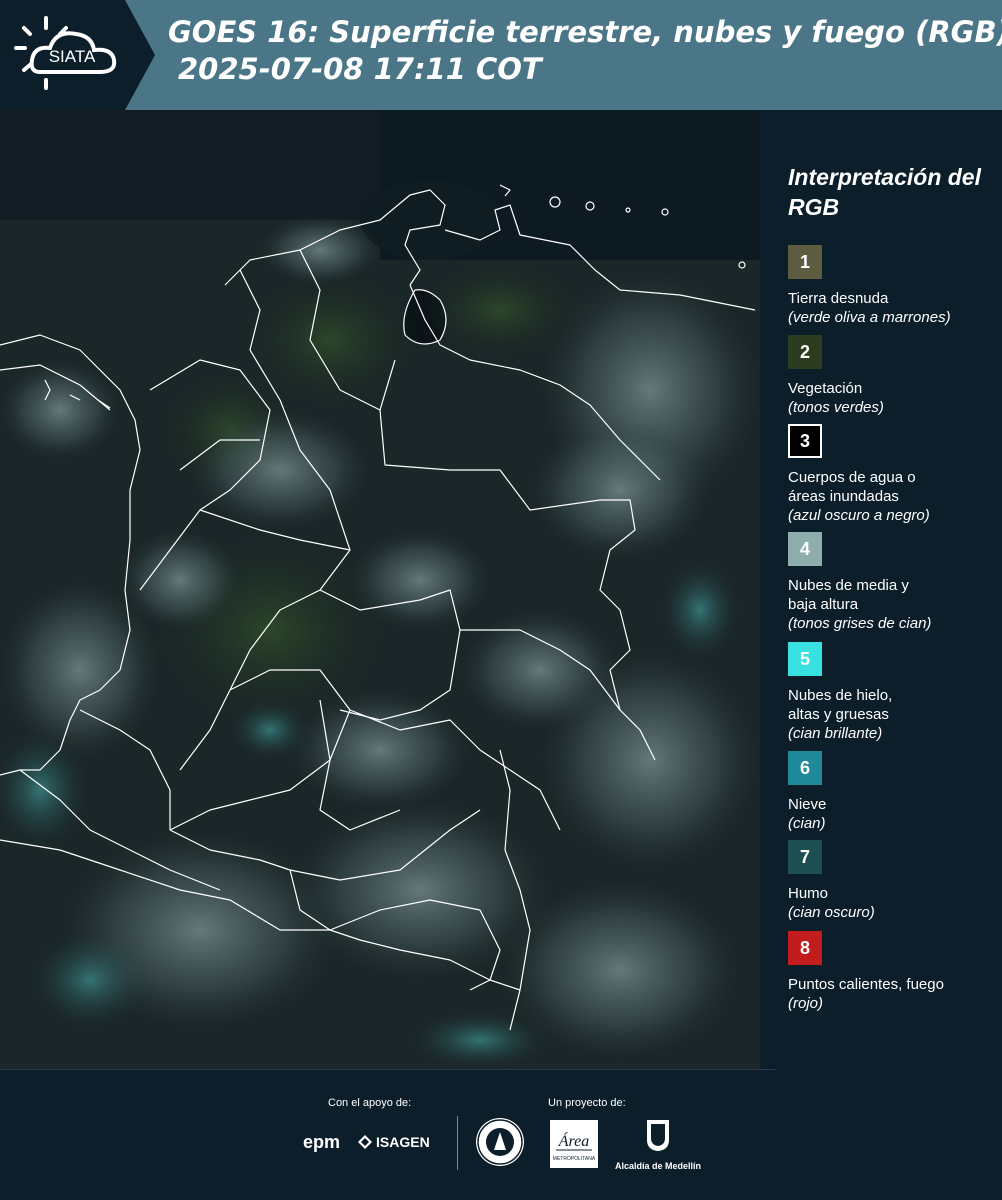 This screenshot has height=1200, width=1002. I want to click on legend-label: Nieve, so click(807, 804).